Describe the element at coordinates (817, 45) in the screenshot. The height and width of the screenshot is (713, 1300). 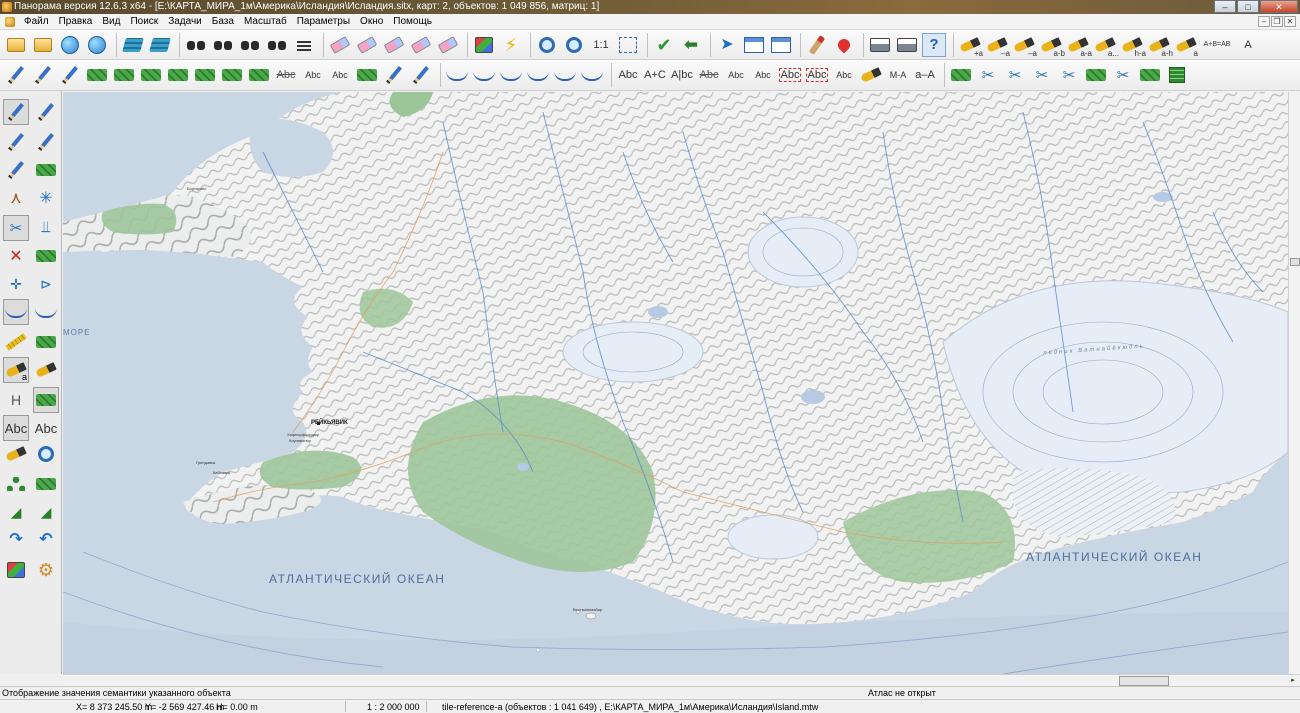
I see `style-brush-button` at that location.